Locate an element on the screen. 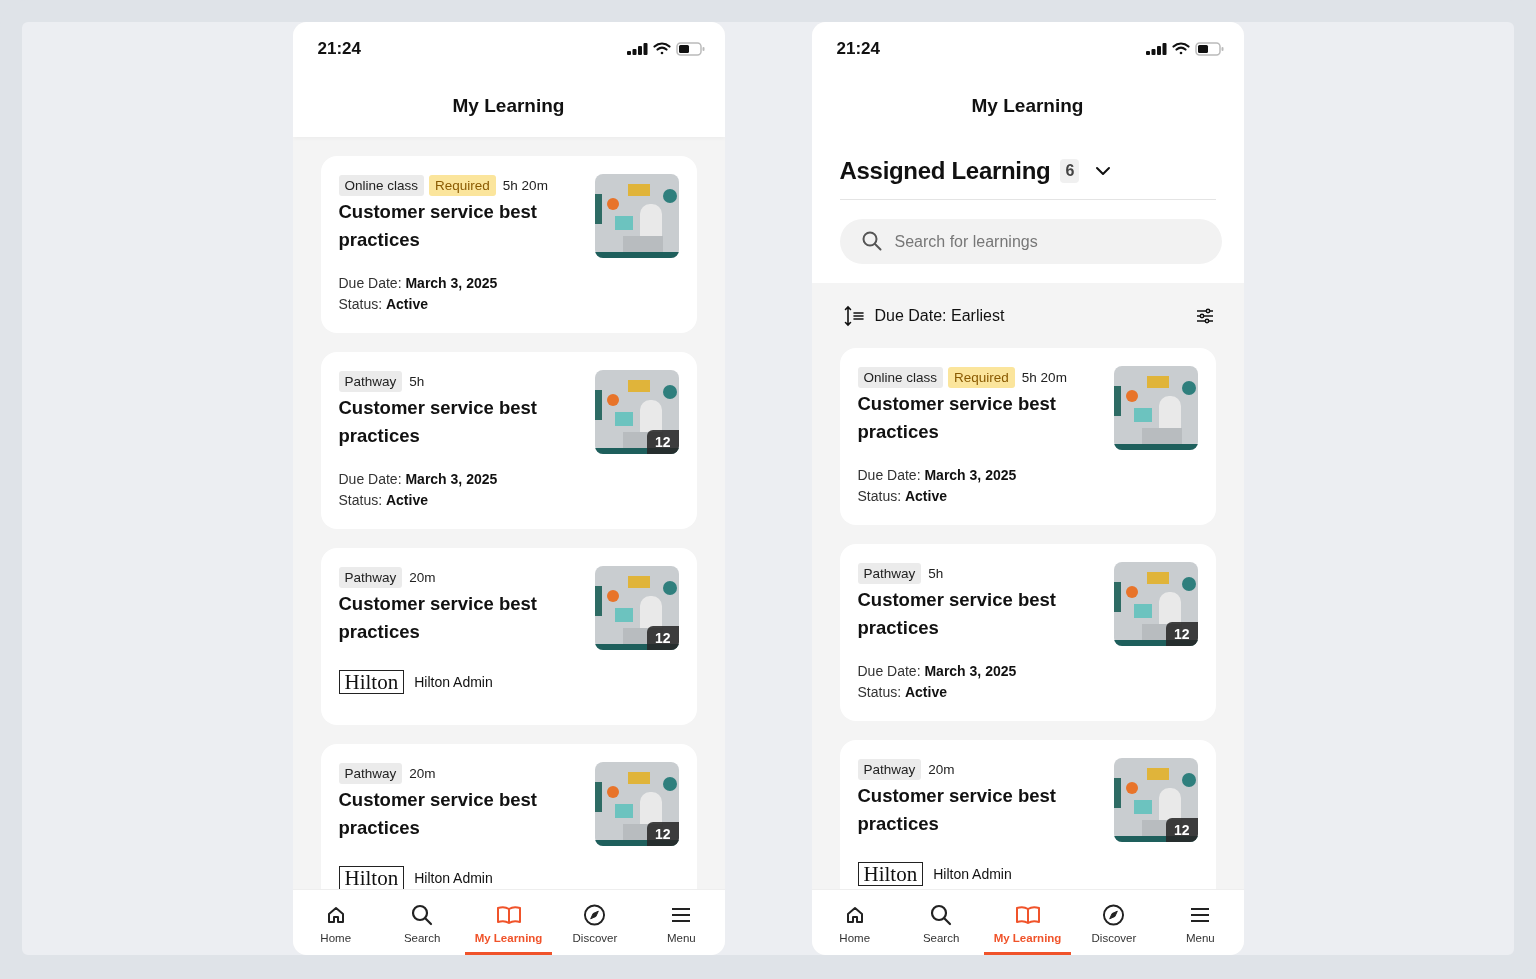 This screenshot has height=979, width=1536. chevron-down-icon is located at coordinates (1103, 171).